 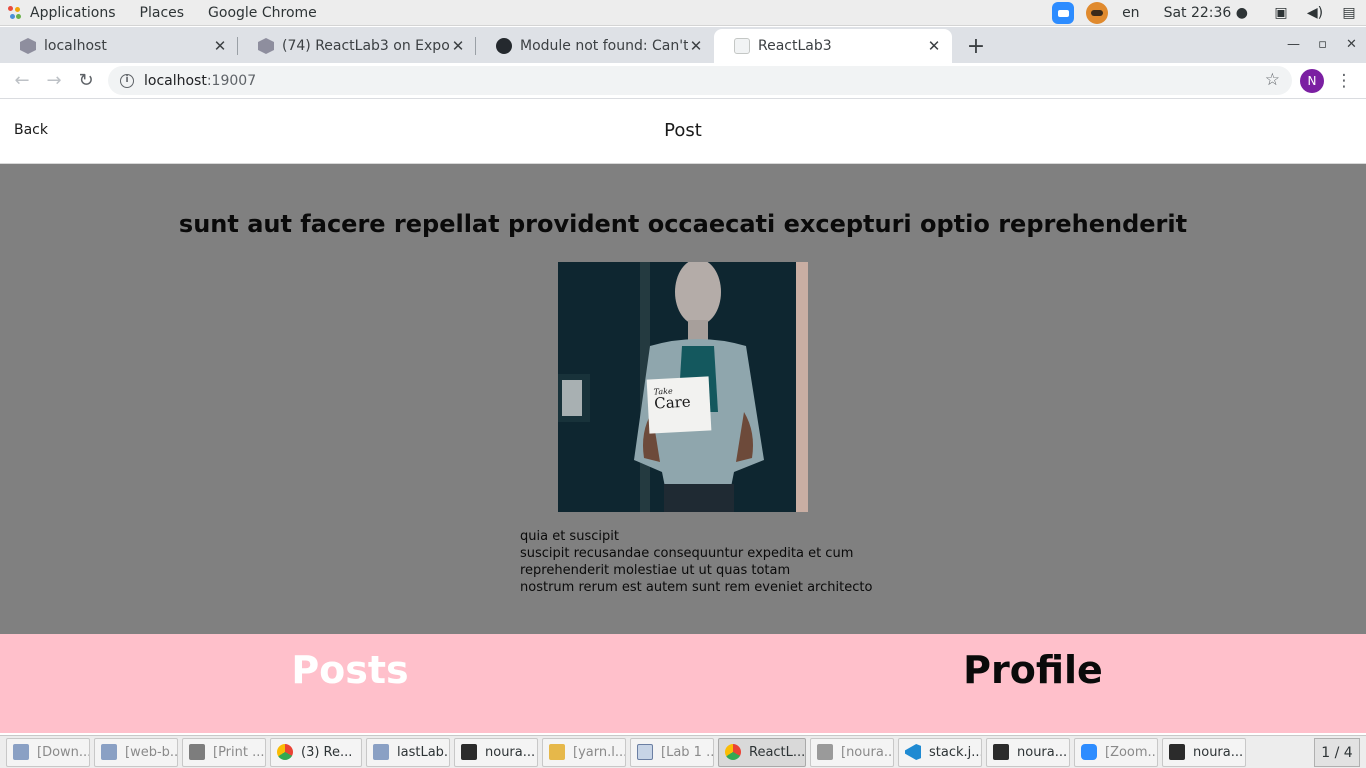 I want to click on reload-icon: ↻, so click(x=86, y=81).